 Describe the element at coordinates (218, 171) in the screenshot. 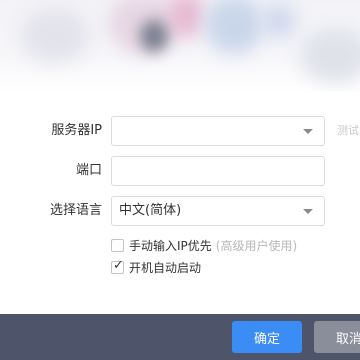

I see `port-input` at that location.